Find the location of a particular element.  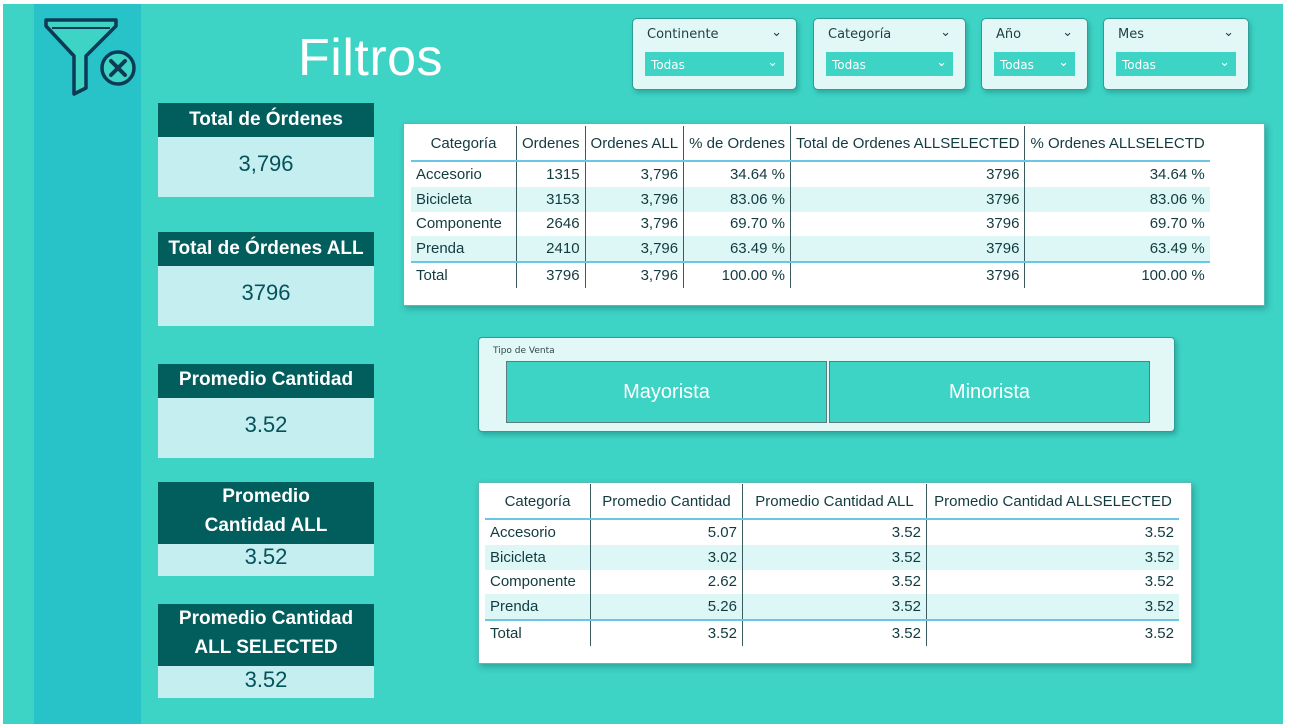

column-header: % de Ordenes is located at coordinates (737, 144).